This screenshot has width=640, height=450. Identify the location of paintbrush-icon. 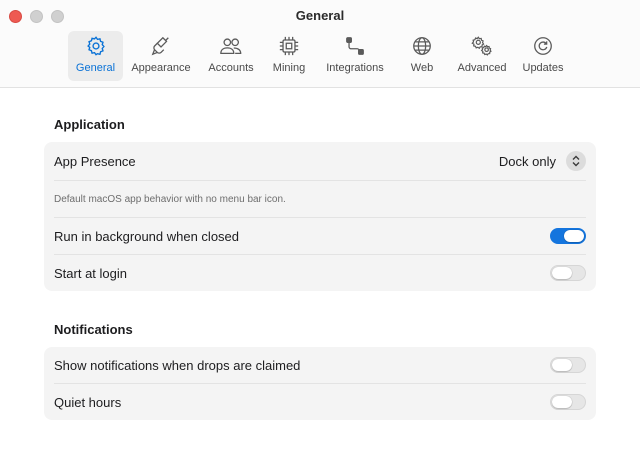
(161, 46).